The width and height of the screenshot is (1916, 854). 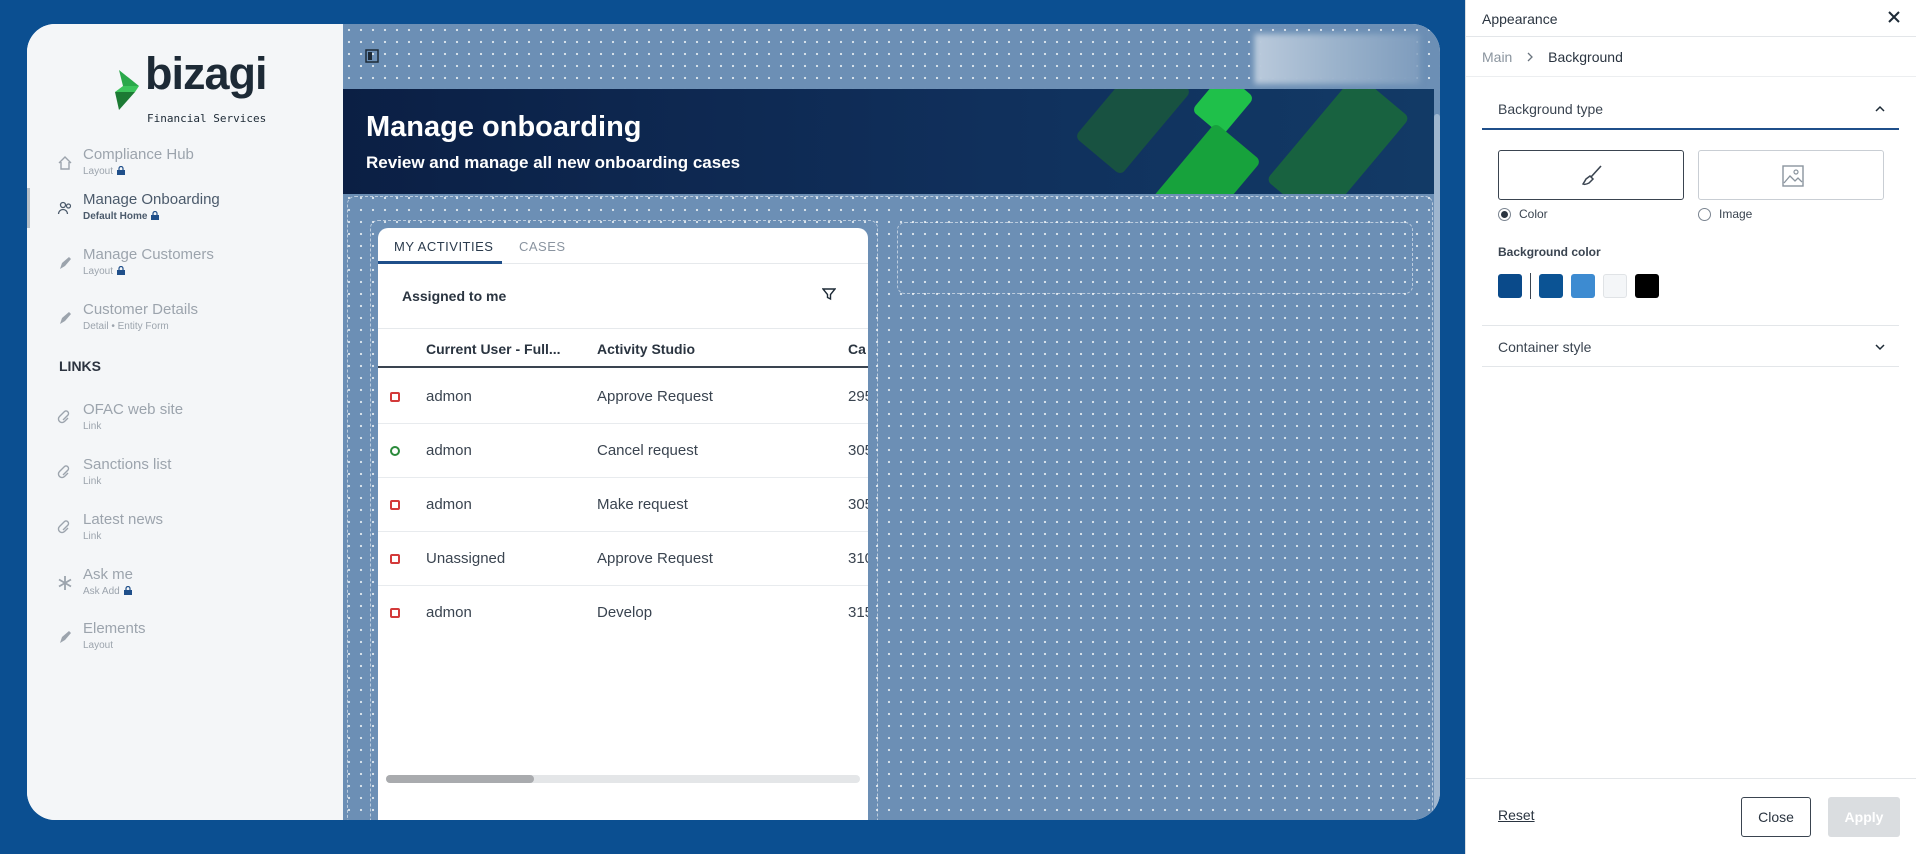 I want to click on user-profile-area, so click(x=1337, y=59).